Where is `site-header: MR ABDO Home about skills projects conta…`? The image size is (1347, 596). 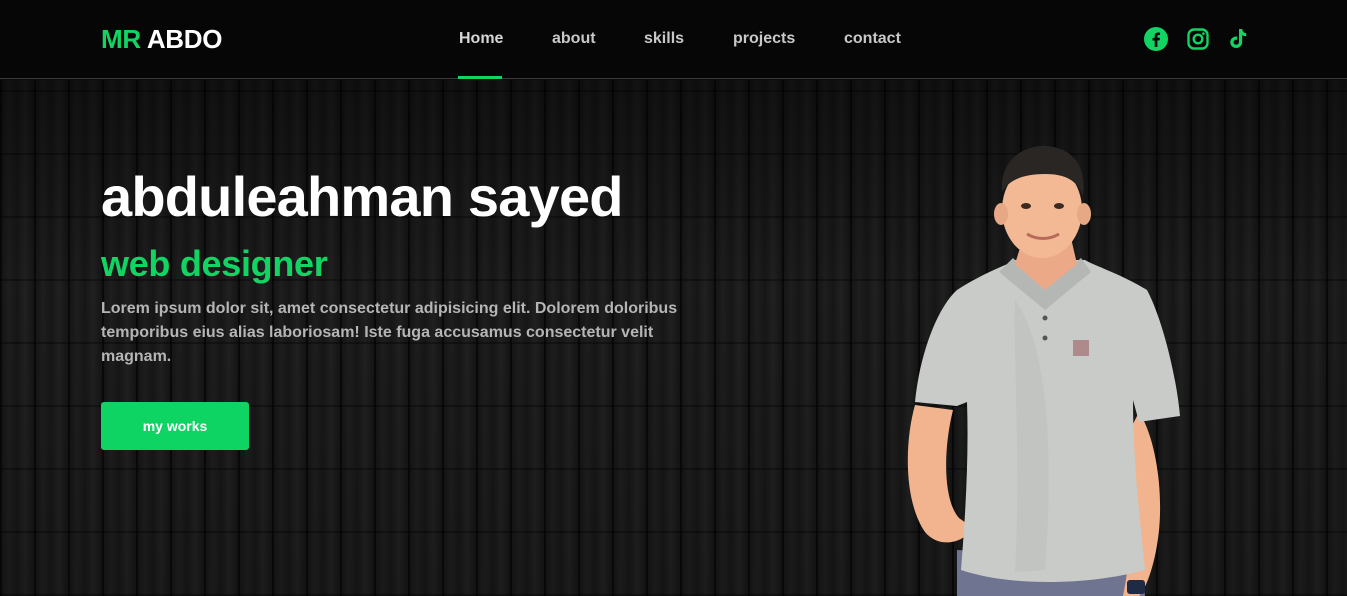
site-header: MR ABDO Home about skills projects conta… is located at coordinates (673, 39).